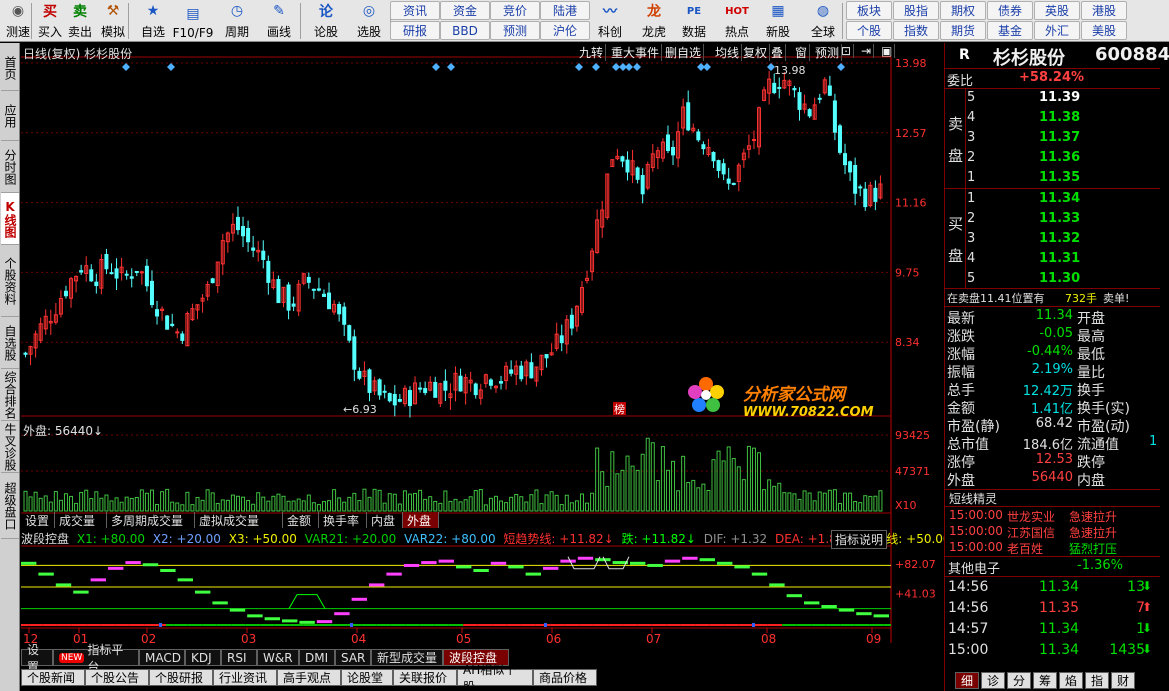 This screenshot has width=1169, height=691. I want to click on chart-tool-button: 删自选, so click(684, 52).